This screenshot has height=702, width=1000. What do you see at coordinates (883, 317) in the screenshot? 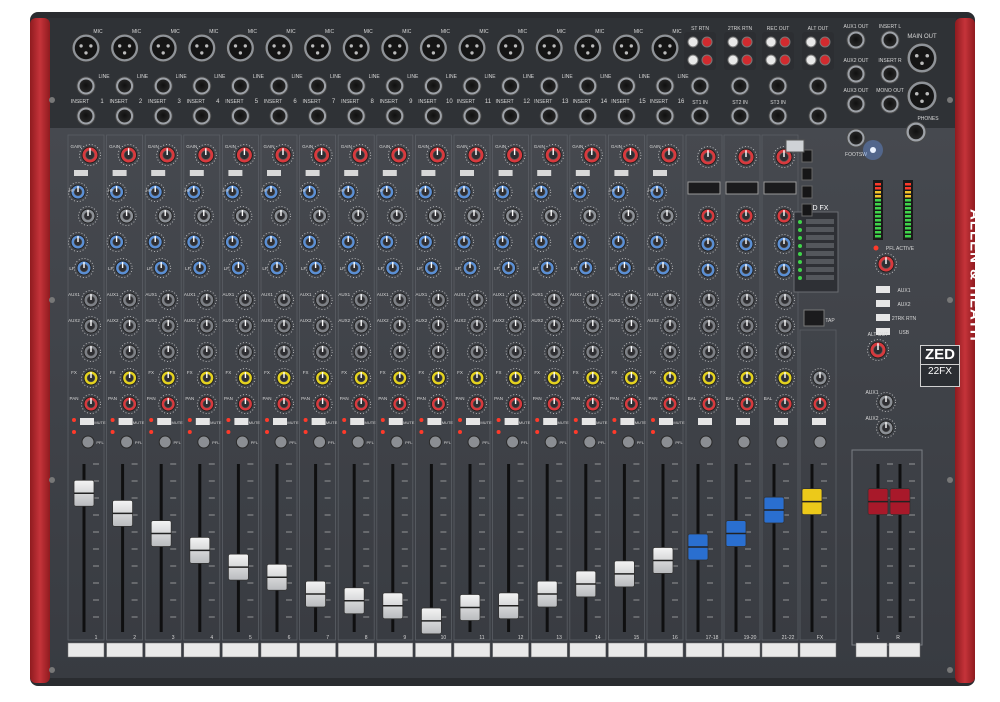
I see `monitor-source-button` at bounding box center [883, 317].